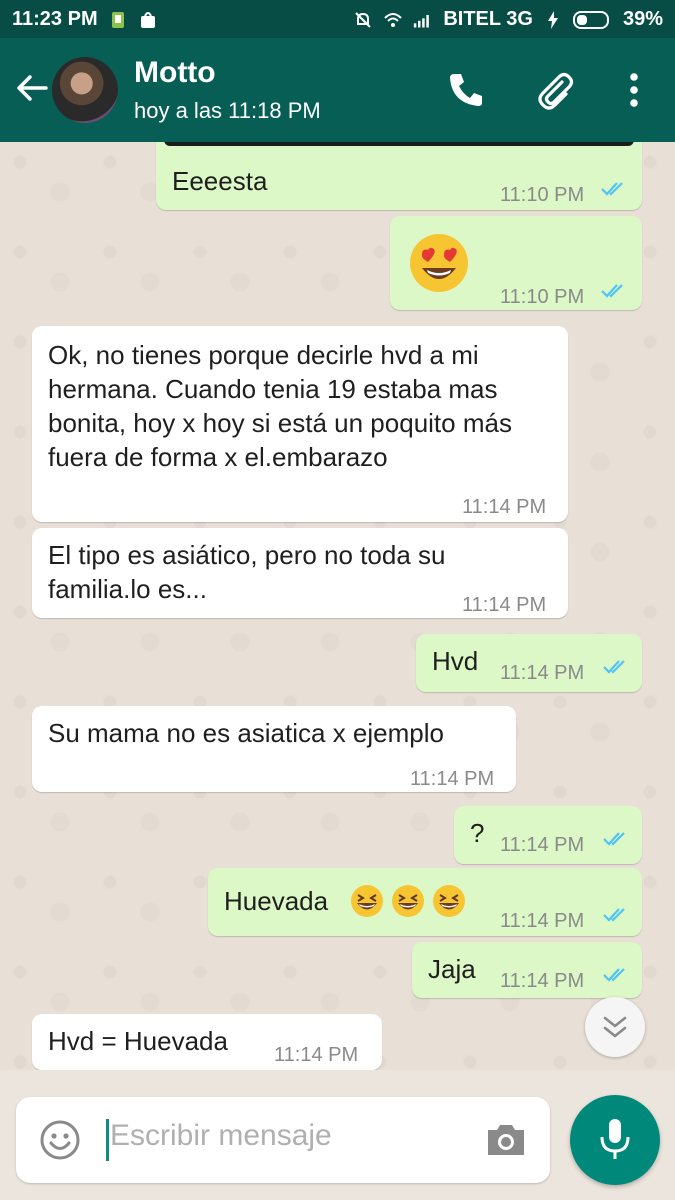 The height and width of the screenshot is (1200, 675). I want to click on message-text: Hvd = Huevada, so click(138, 1041).